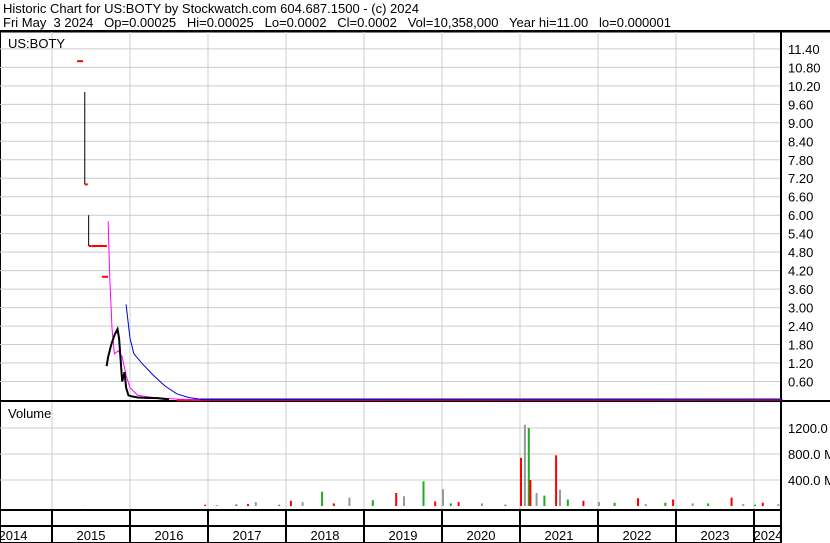  Describe the element at coordinates (247, 535) in the screenshot. I see `year-label: 2017` at that location.